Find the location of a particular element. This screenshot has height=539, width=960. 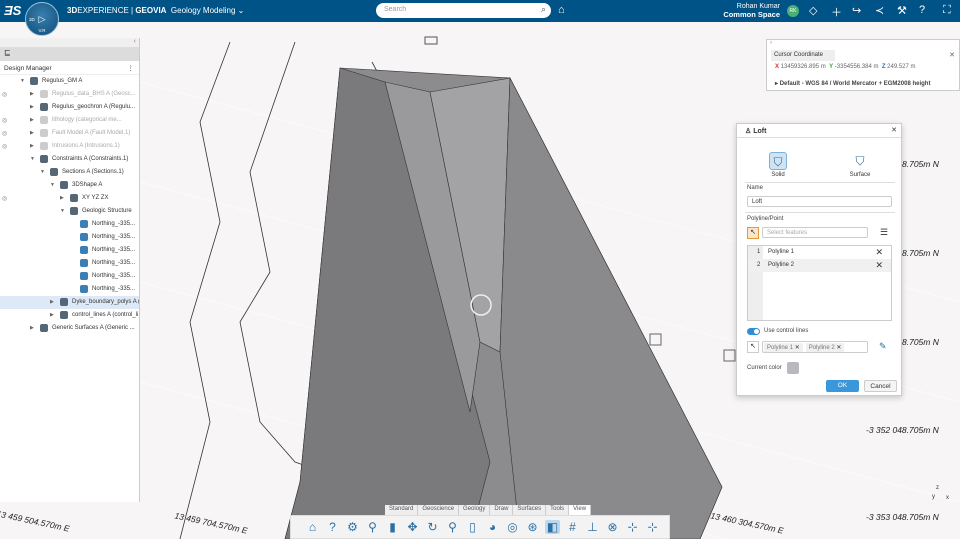

tab-geology: Geology is located at coordinates (475, 510).